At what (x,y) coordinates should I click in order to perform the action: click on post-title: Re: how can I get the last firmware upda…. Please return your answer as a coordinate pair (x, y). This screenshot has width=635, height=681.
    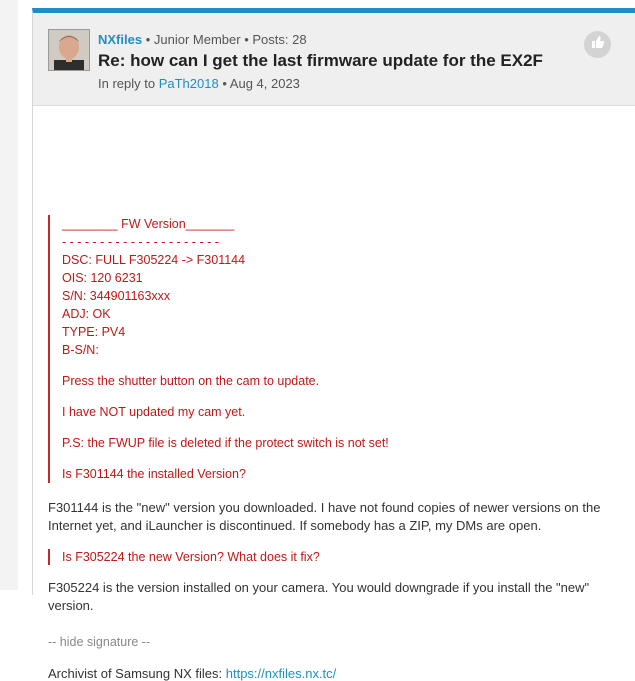
    Looking at the image, I should click on (320, 61).